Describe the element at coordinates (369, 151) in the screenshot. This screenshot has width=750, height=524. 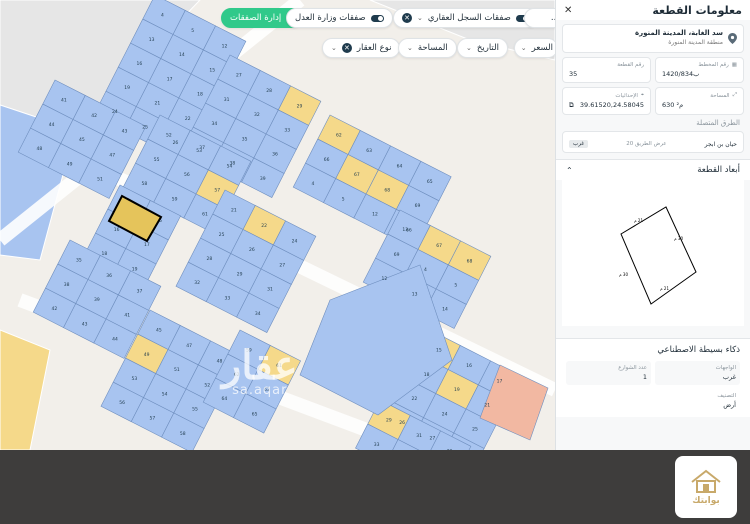
I see `parcel-label: 63` at that location.